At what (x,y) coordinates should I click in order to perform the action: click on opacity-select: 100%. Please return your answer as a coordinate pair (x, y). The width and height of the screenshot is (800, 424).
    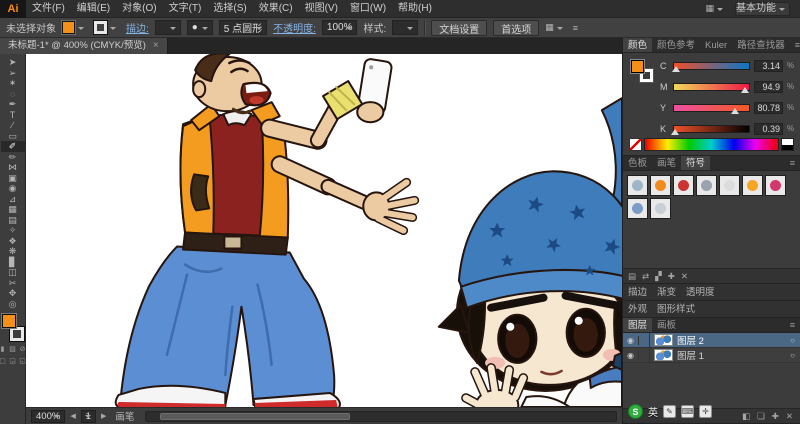
    Looking at the image, I should click on (339, 27).